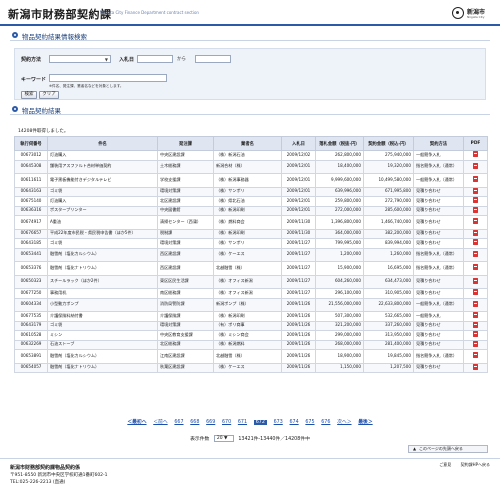  Describe the element at coordinates (160, 421) in the screenshot. I see `prev-page-link: ＜前へ` at that location.